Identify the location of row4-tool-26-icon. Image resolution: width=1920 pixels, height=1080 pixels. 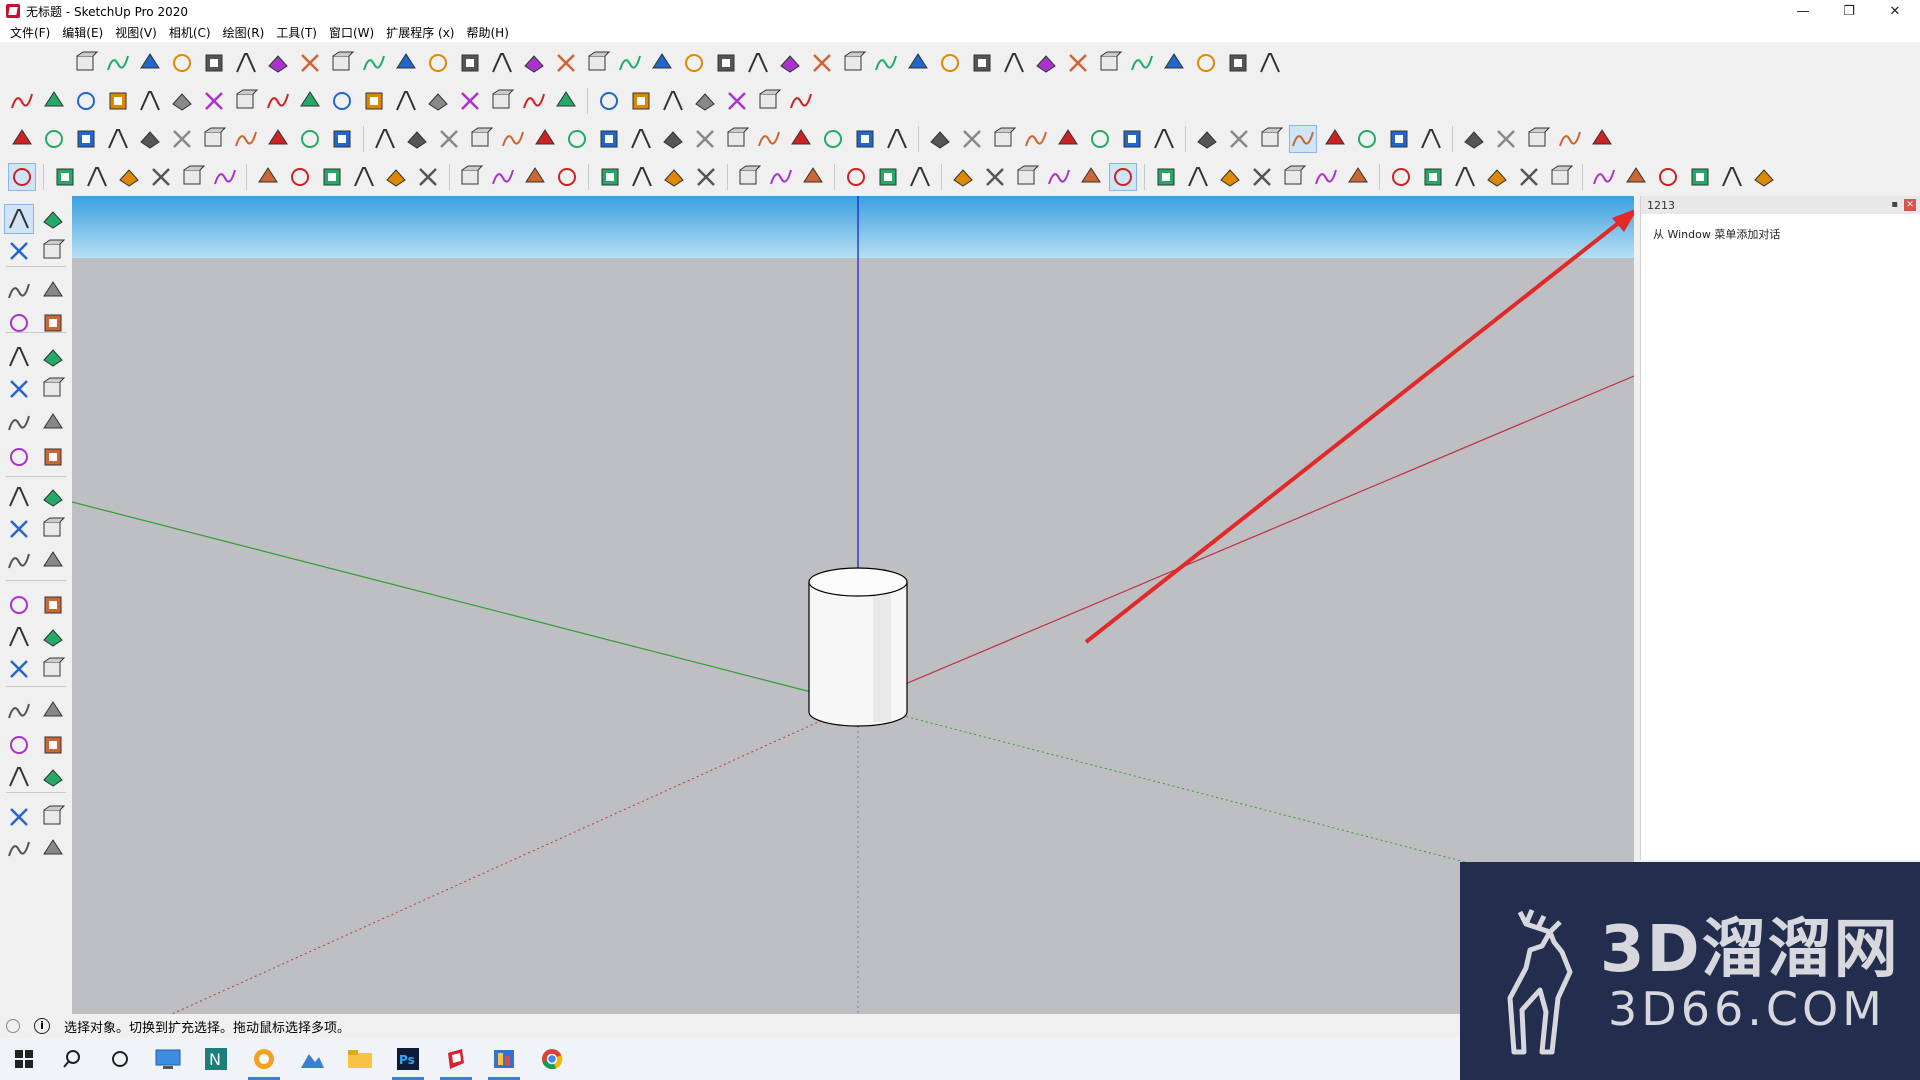
(920, 177).